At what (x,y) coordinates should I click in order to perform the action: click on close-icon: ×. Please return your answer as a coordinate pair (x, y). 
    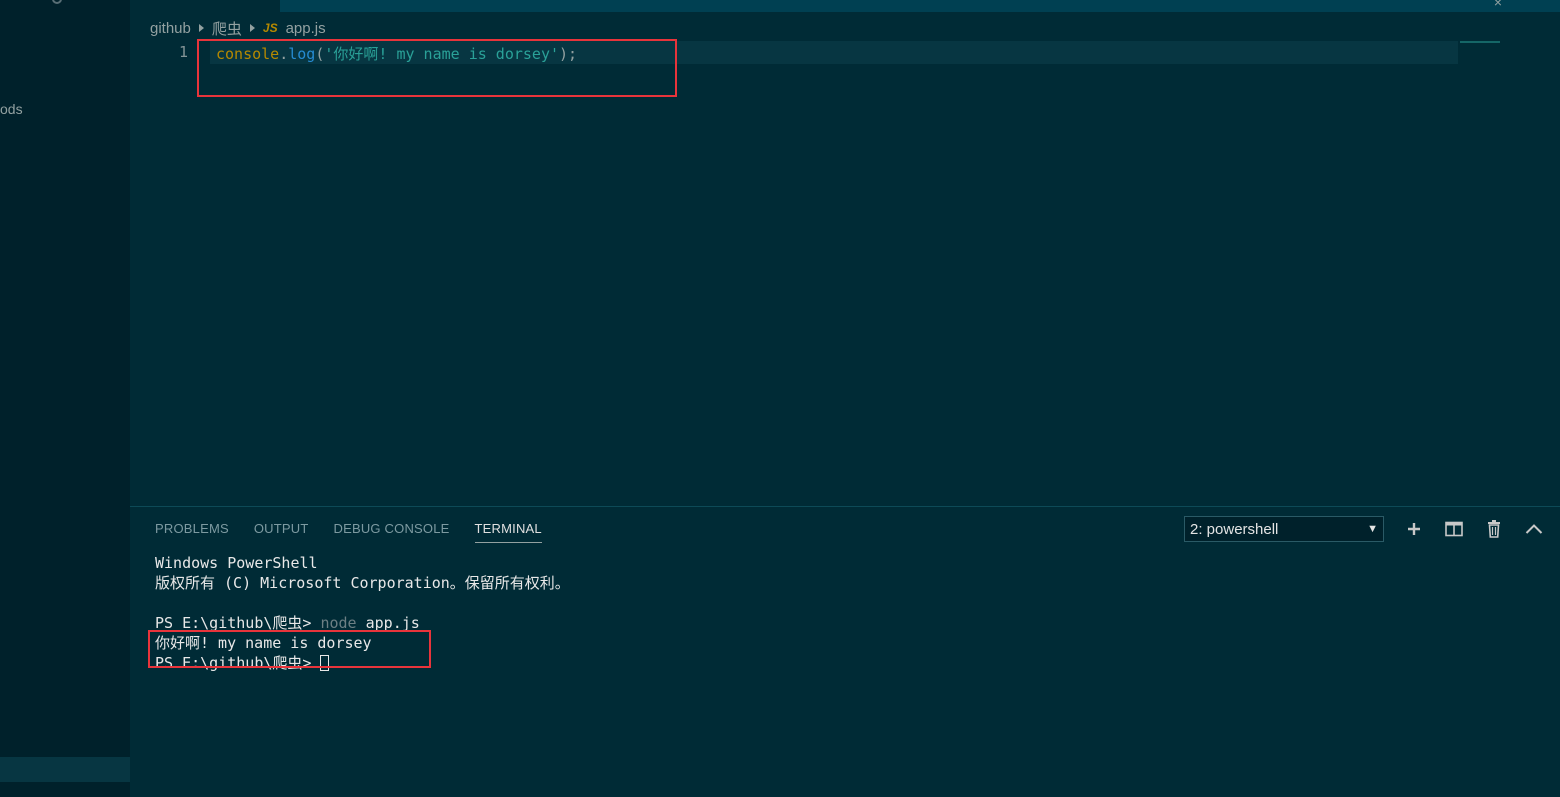
    Looking at the image, I should click on (1498, 5).